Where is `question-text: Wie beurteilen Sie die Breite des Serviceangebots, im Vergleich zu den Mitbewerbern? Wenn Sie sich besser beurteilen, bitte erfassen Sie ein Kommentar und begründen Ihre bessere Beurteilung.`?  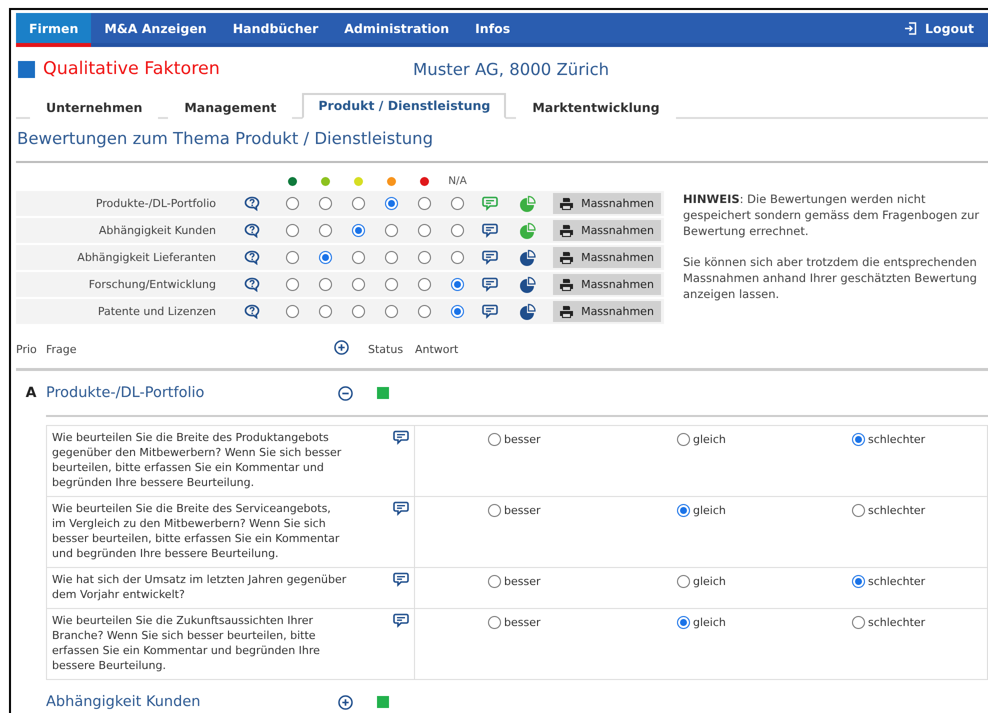 question-text: Wie beurteilen Sie die Breite des Serviceangebots, im Vergleich zu den Mitbewerbern? Wenn Sie sich besser beurteilen, bitte erfassen Sie ein Kommentar und begründen Ihre bessere Beurteilung. is located at coordinates (196, 531).